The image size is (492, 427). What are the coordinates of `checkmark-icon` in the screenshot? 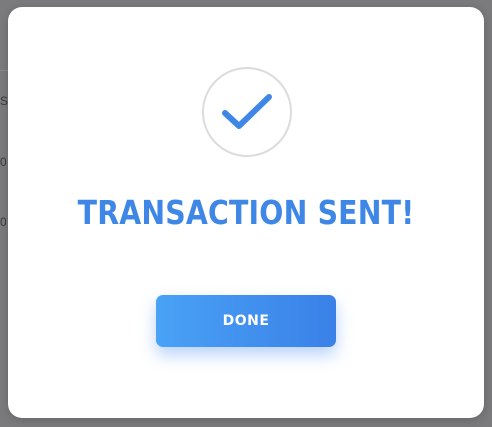 It's located at (247, 111).